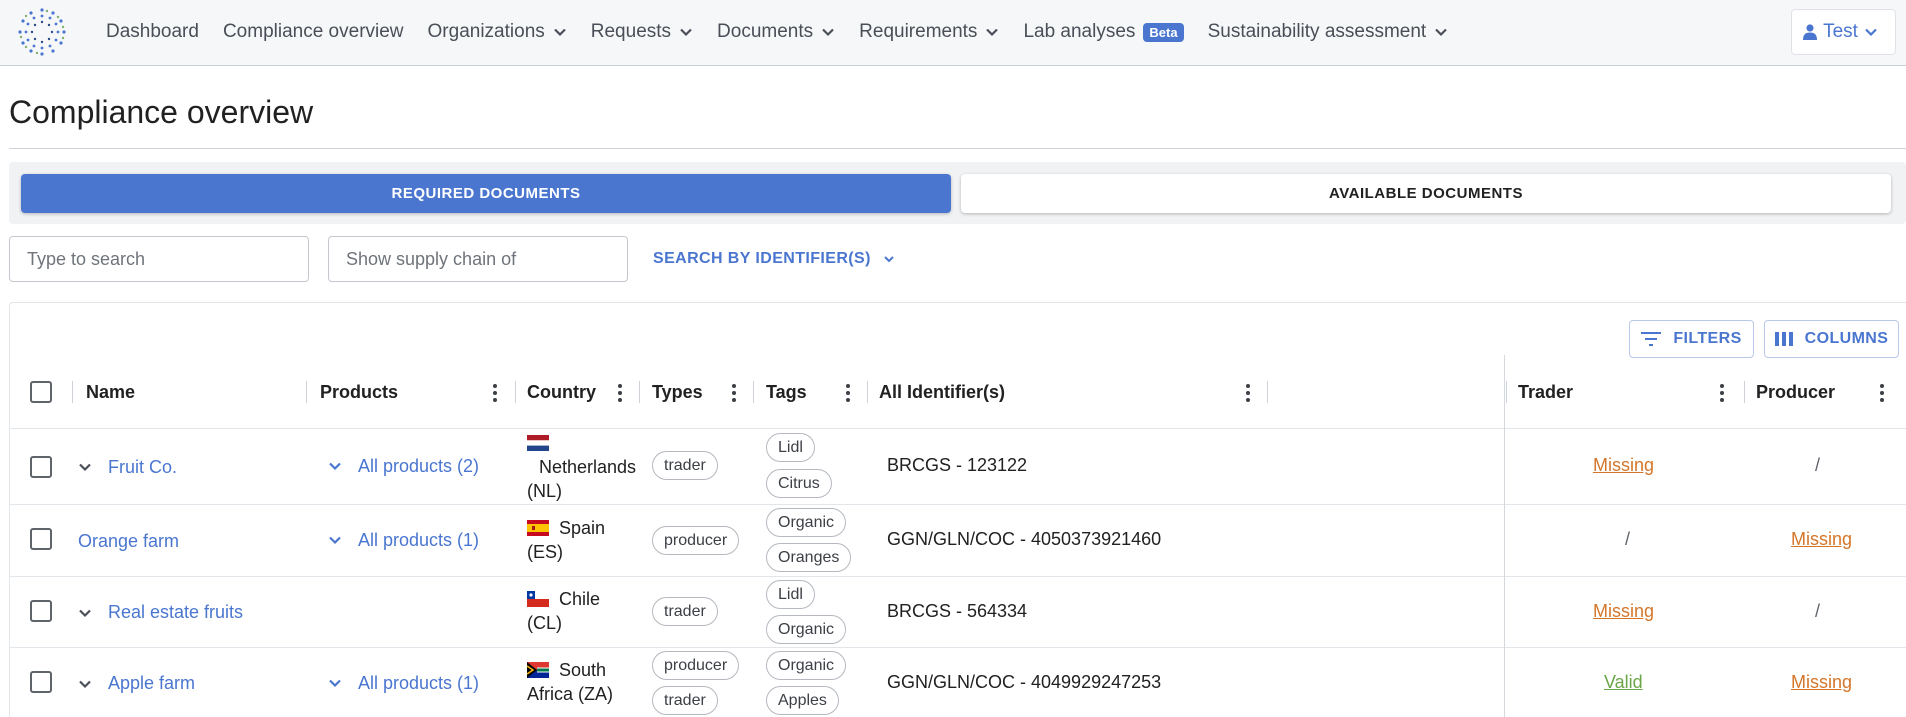 Image resolution: width=1906 pixels, height=717 pixels. I want to click on country-cell: Chile (CL), so click(582, 611).